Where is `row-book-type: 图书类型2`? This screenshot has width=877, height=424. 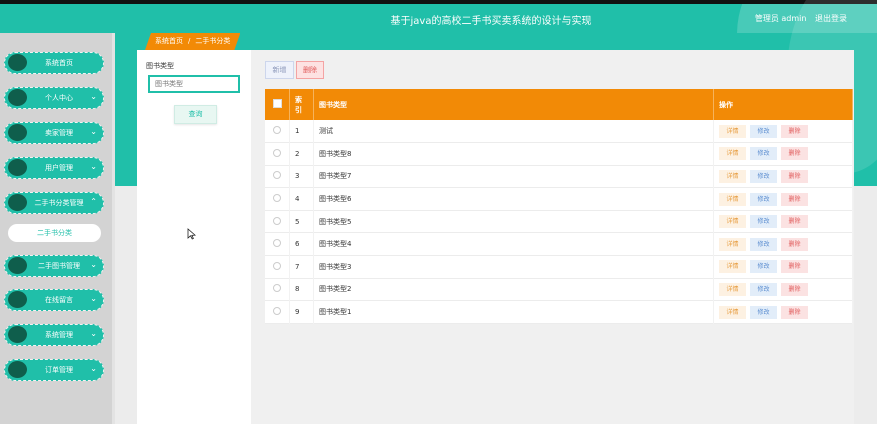
row-book-type: 图书类型2 is located at coordinates (513, 289).